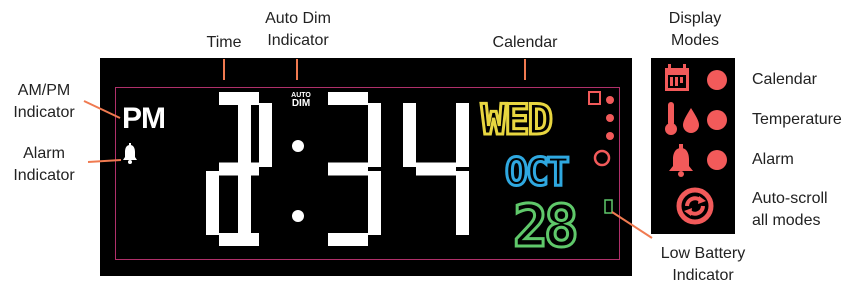  Describe the element at coordinates (102, 109) in the screenshot. I see `callout-am-pm` at that location.